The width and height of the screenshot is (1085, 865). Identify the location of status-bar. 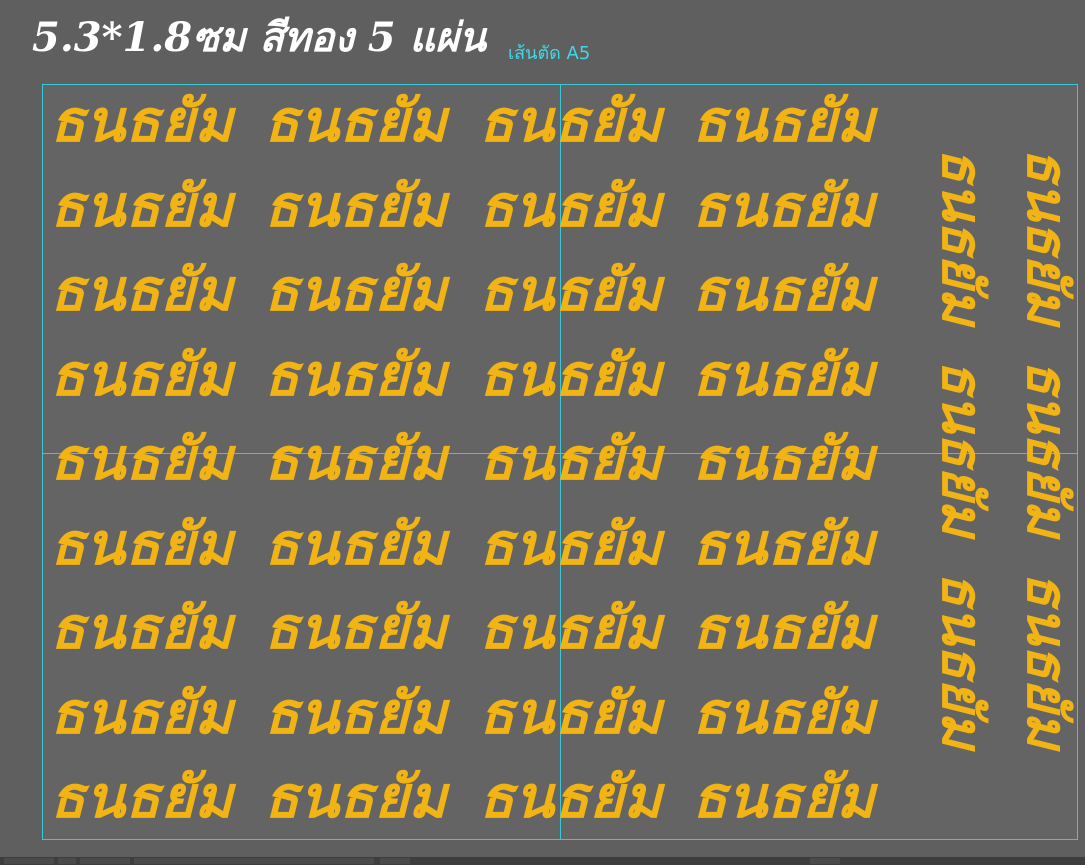
(542, 861).